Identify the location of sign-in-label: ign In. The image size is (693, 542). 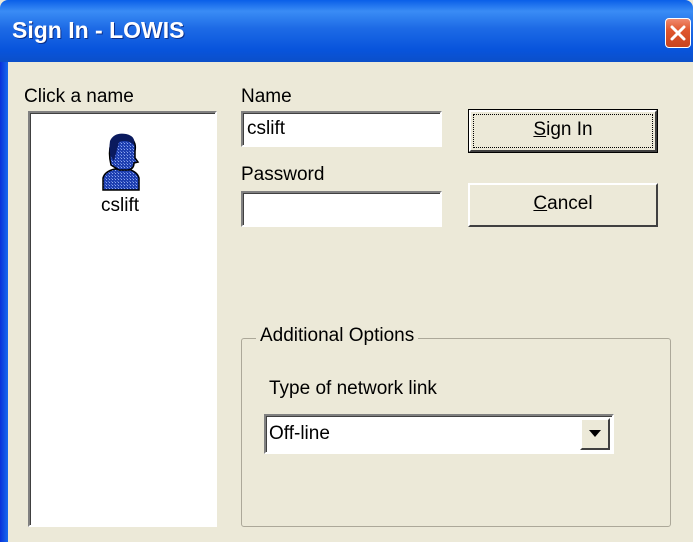
(569, 129).